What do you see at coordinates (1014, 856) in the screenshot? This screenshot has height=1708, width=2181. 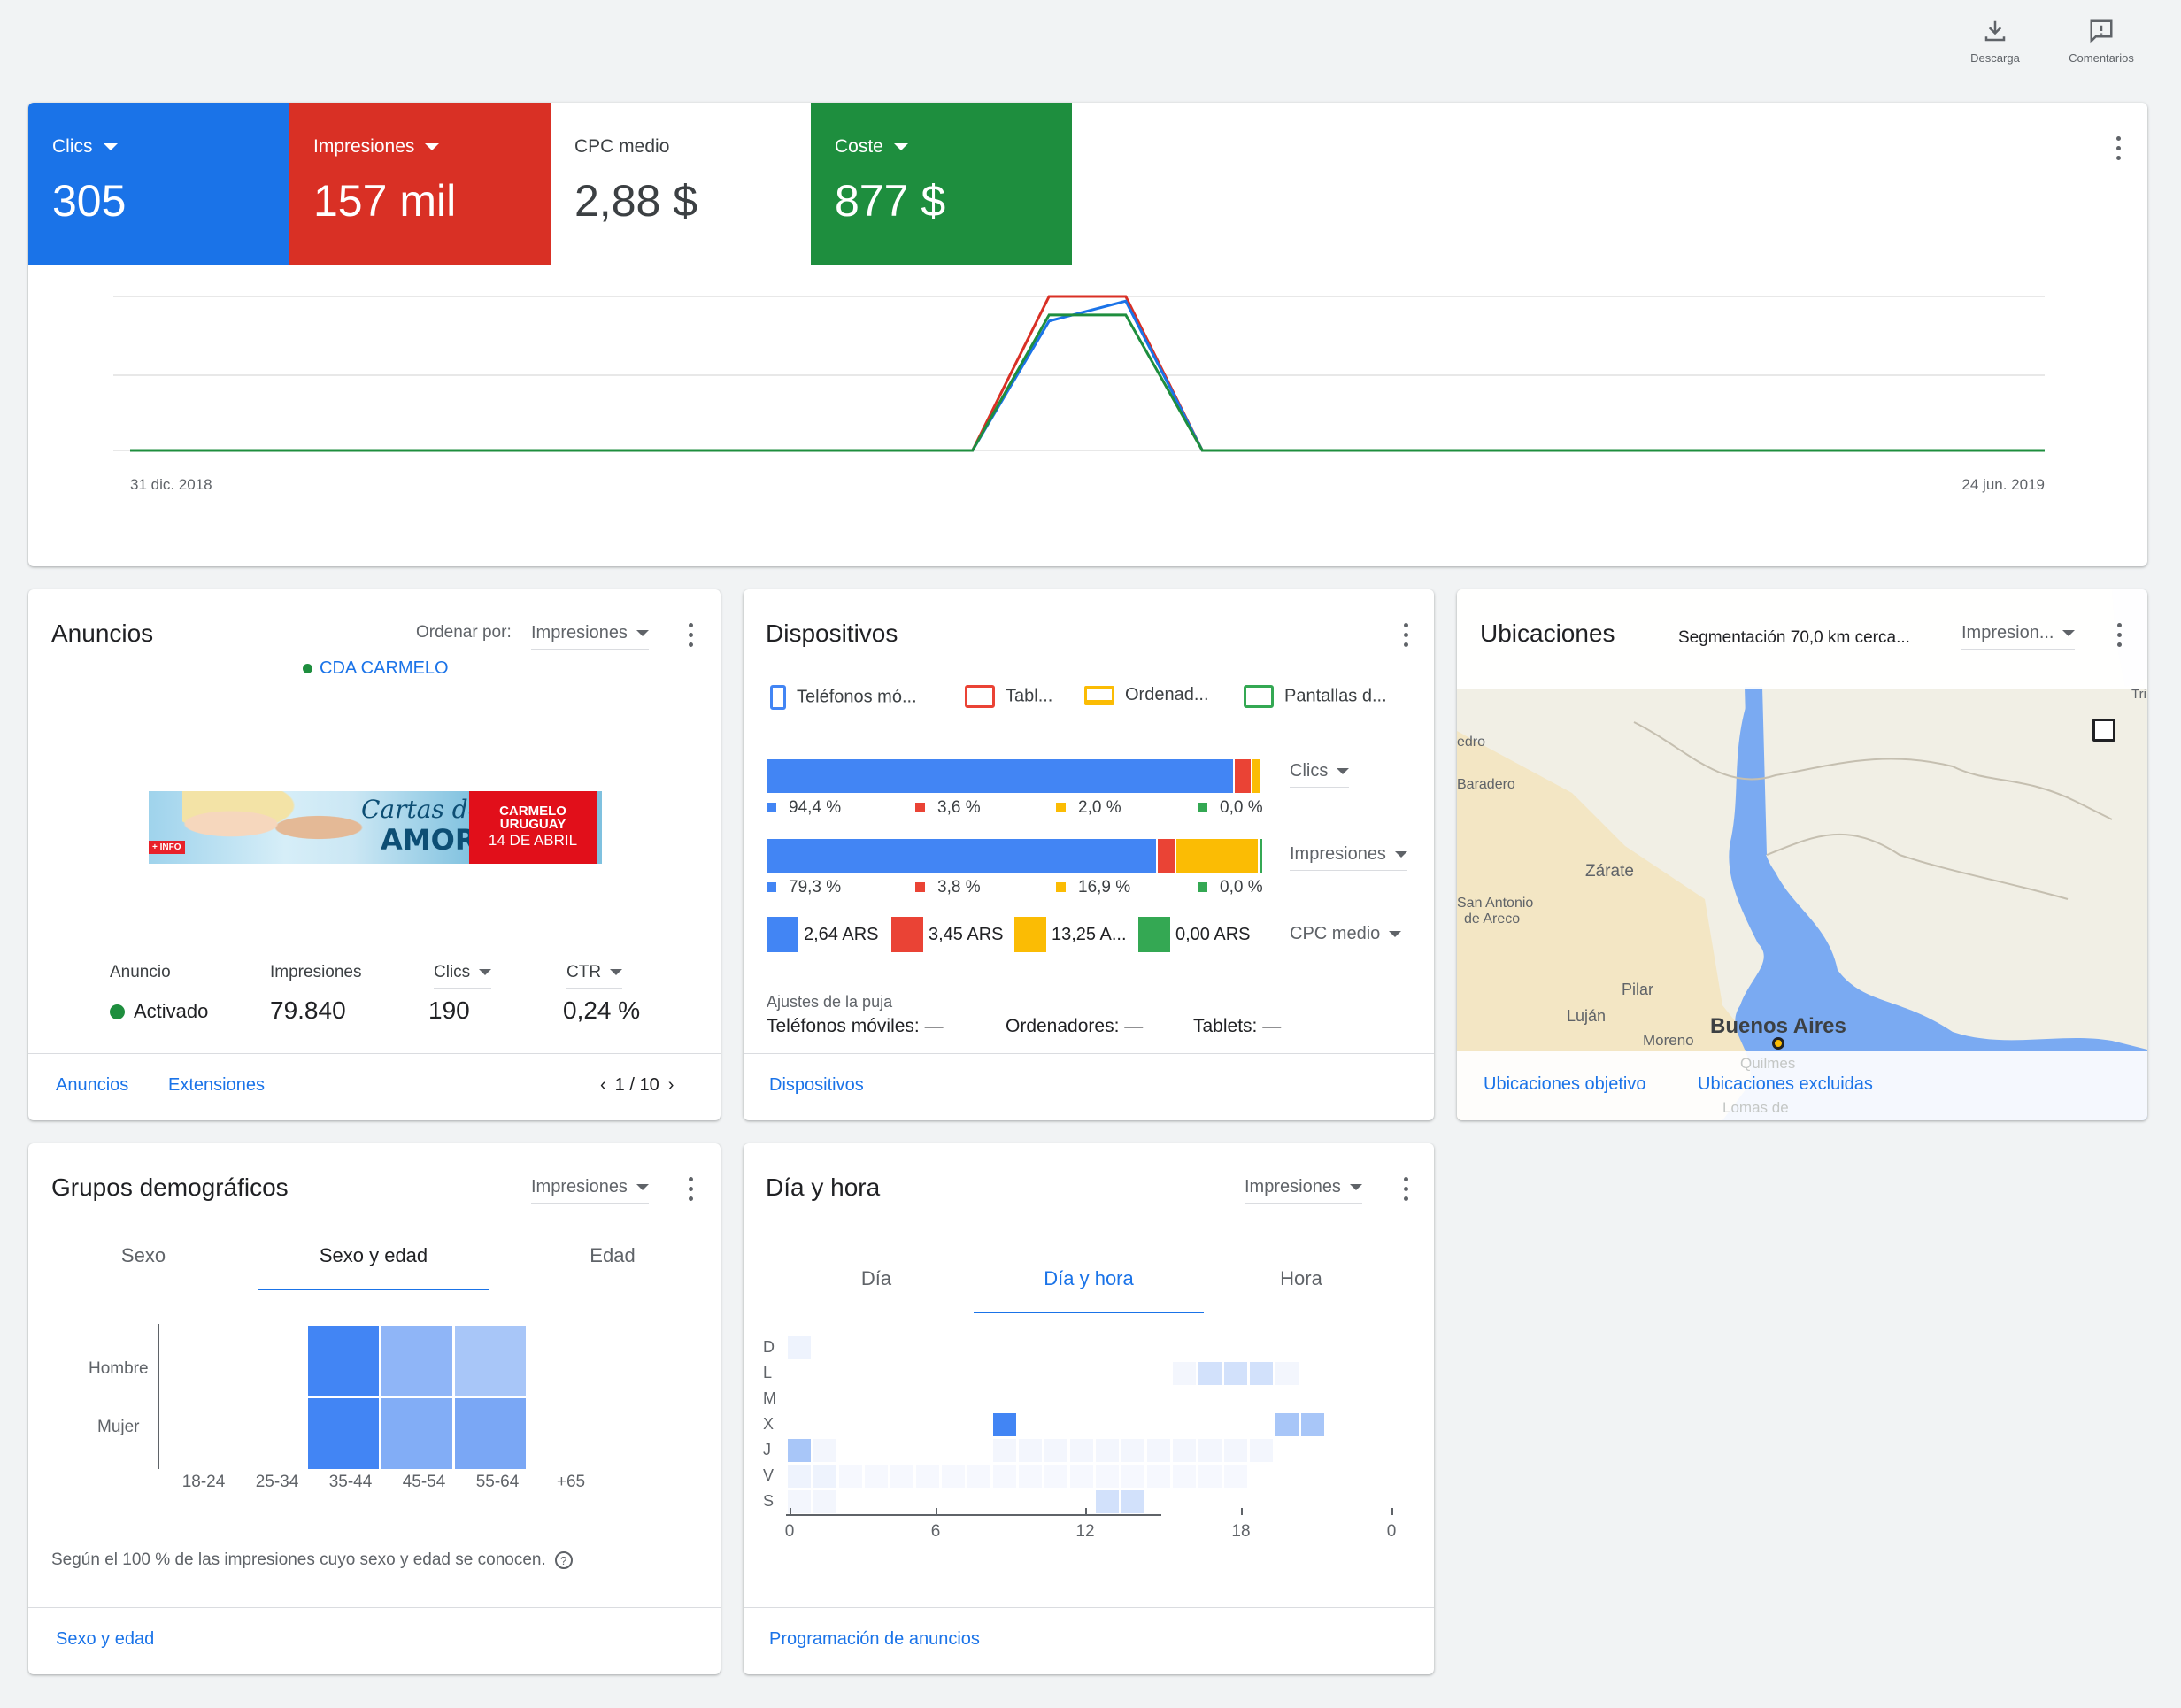 I see `device-impressions-bar` at bounding box center [1014, 856].